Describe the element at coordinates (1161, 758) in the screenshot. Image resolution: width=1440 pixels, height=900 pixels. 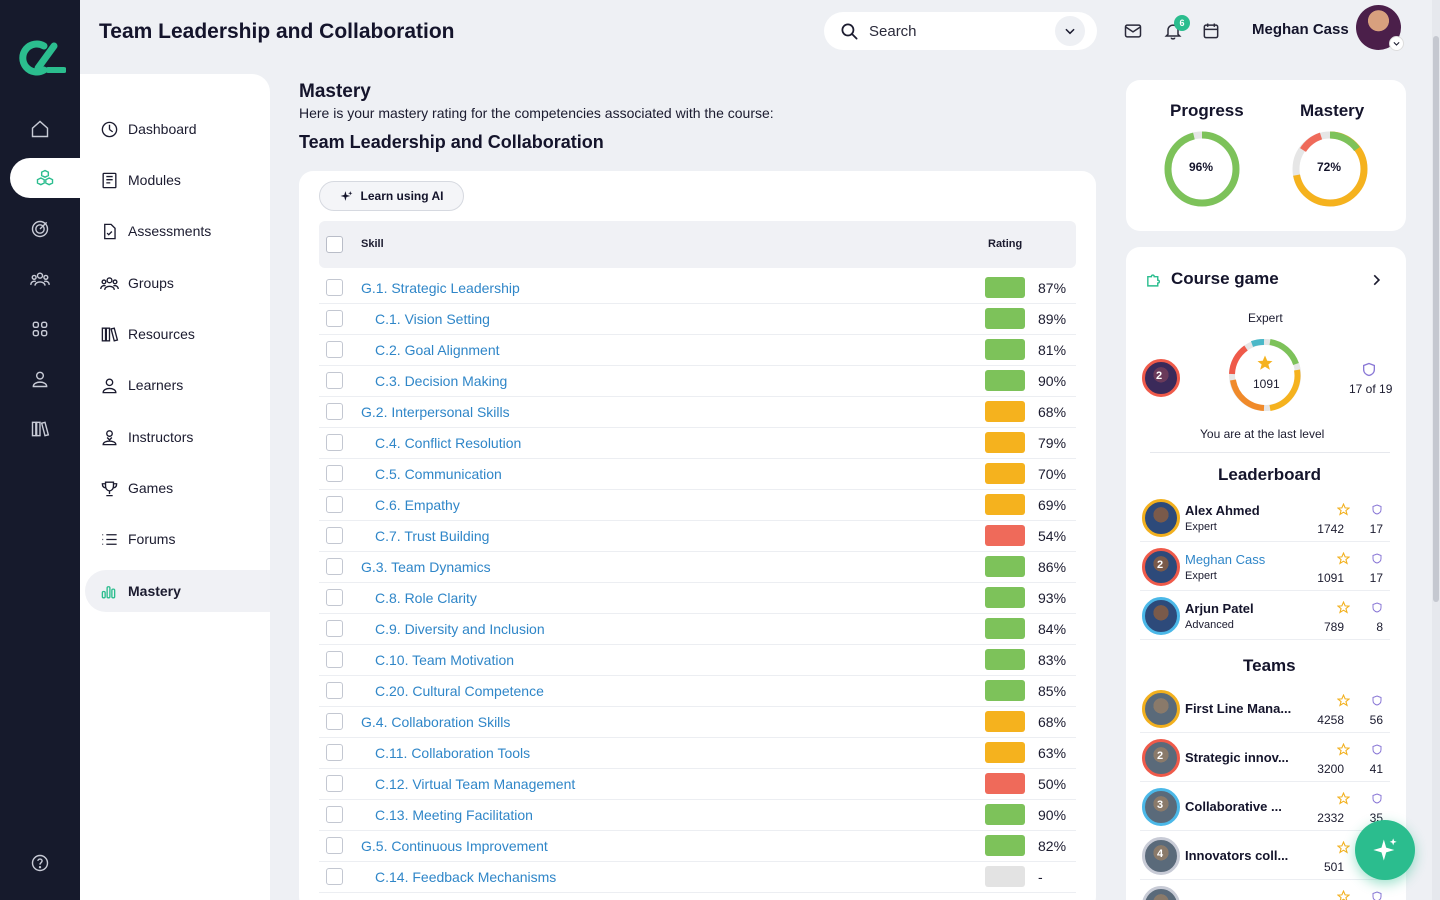
I see `team-avatar: 2` at that location.